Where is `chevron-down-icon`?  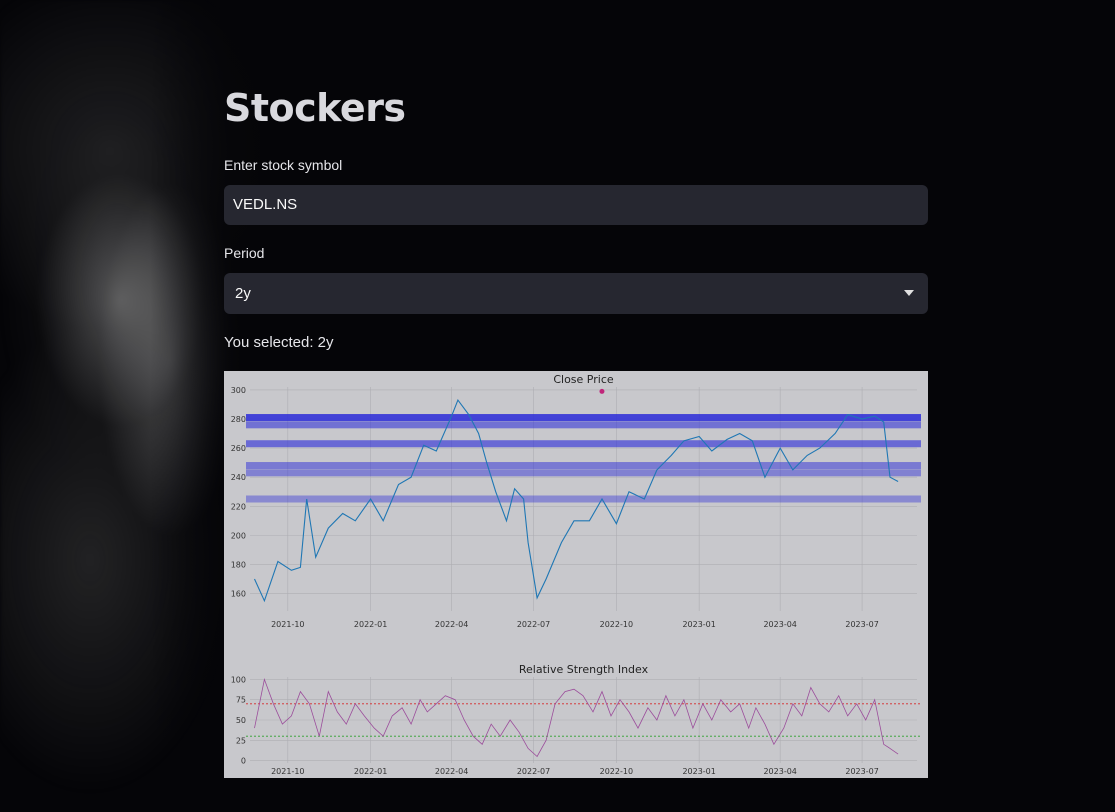 chevron-down-icon is located at coordinates (909, 293).